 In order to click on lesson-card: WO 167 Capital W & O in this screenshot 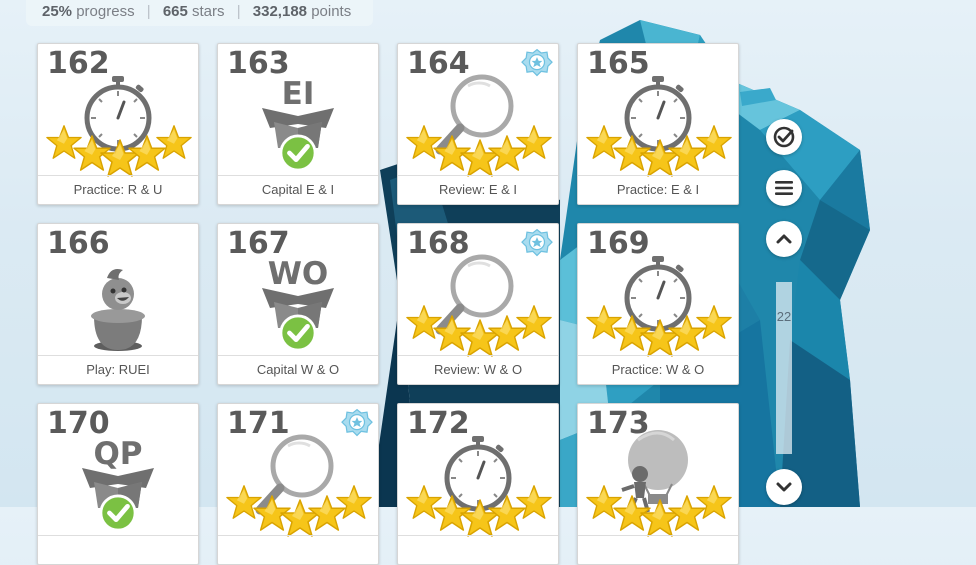, I will do `click(298, 304)`.